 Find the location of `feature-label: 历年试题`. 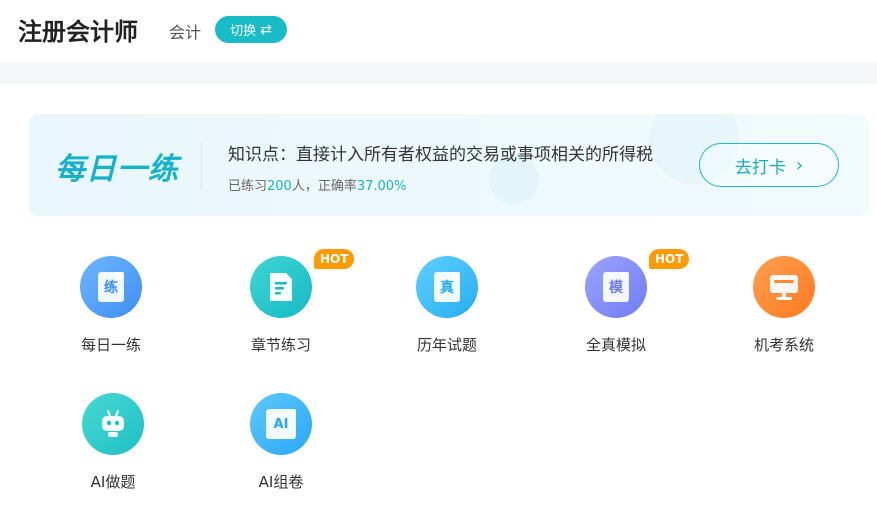

feature-label: 历年试题 is located at coordinates (446, 345).